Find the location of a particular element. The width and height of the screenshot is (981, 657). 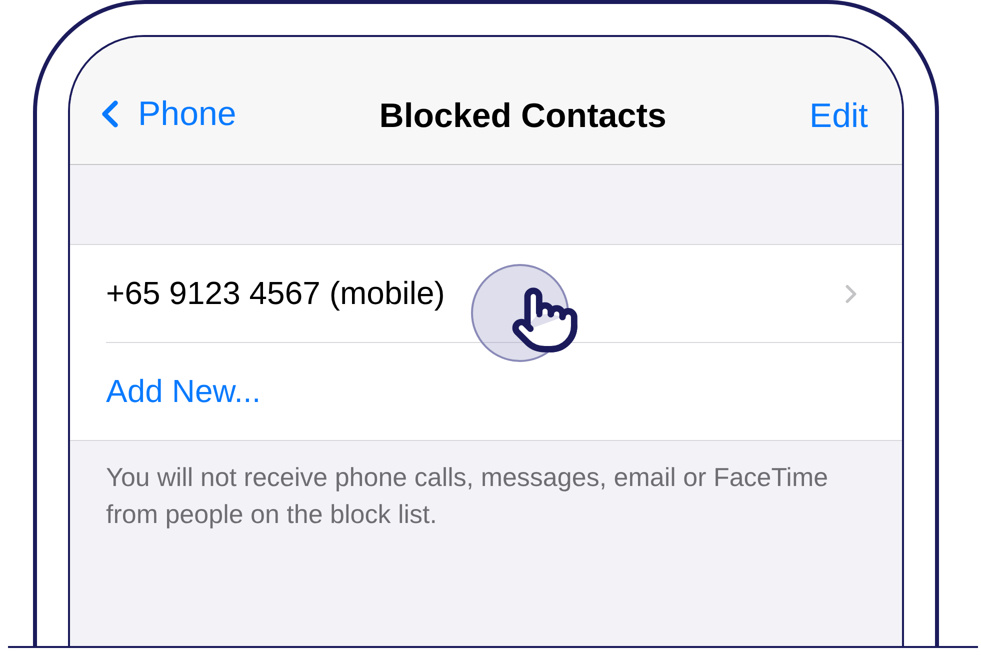

screen-title: Blocked Contacts is located at coordinates (522, 116).